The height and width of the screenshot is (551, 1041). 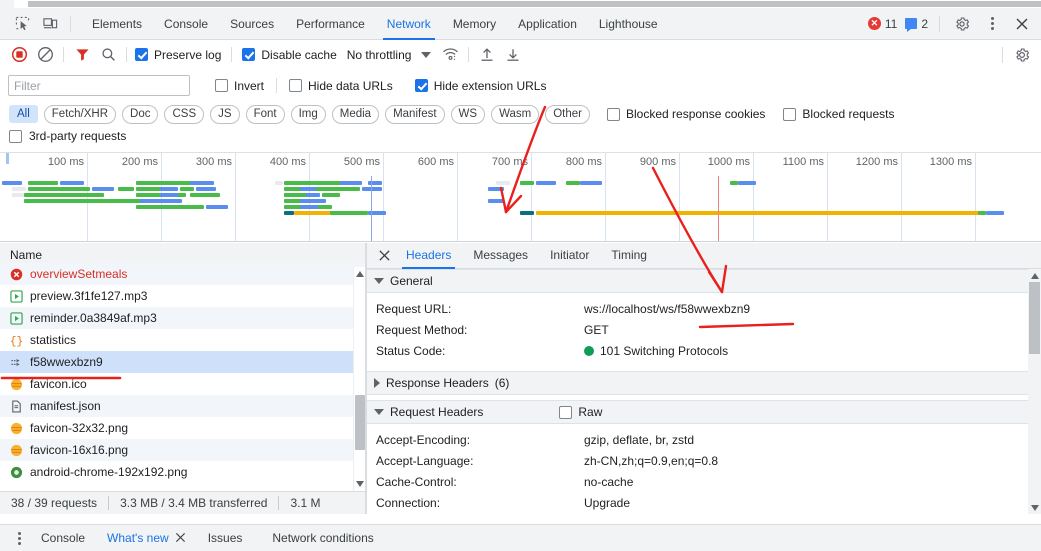 I want to click on blocked-response-cookies-checkbox, so click(x=613, y=114).